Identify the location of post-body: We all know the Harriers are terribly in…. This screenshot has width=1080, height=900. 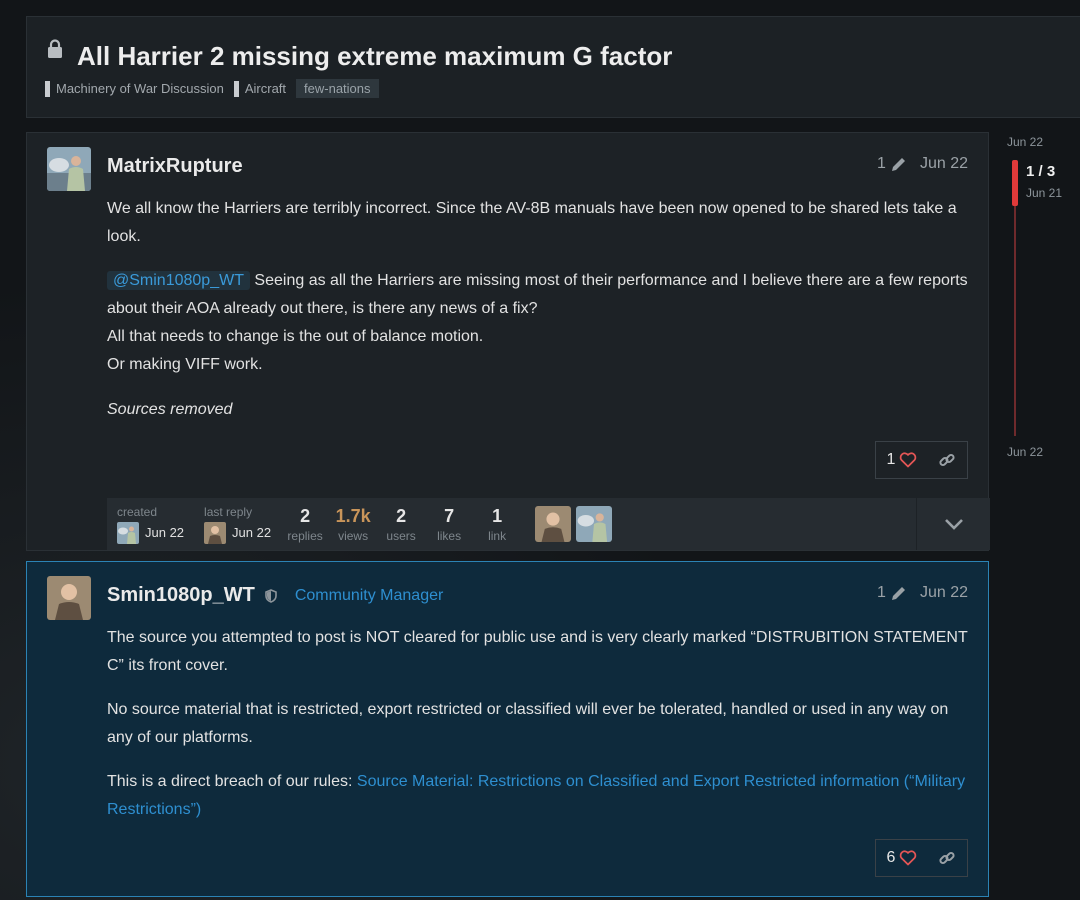
(539, 223).